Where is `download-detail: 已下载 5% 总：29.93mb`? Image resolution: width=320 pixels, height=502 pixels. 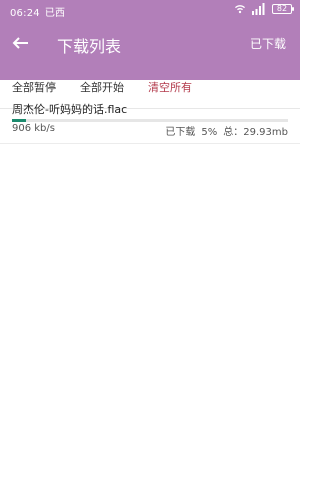 download-detail: 已下载 5% 总：29.93mb is located at coordinates (226, 130).